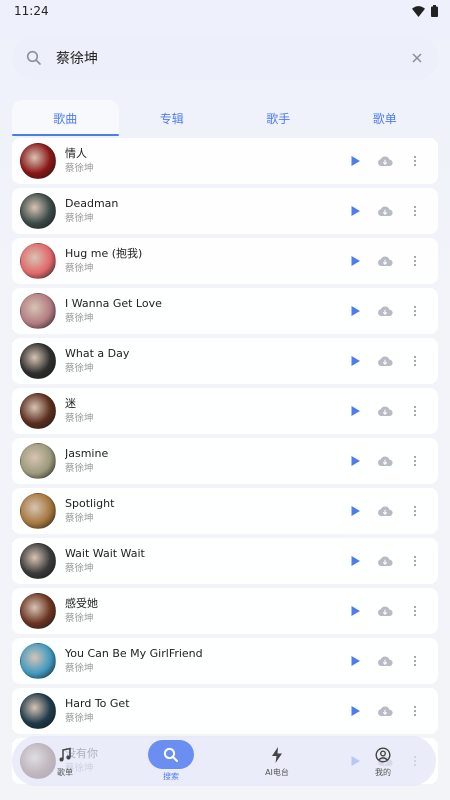  I want to click on nav-playlists: 歌单, so click(65, 761).